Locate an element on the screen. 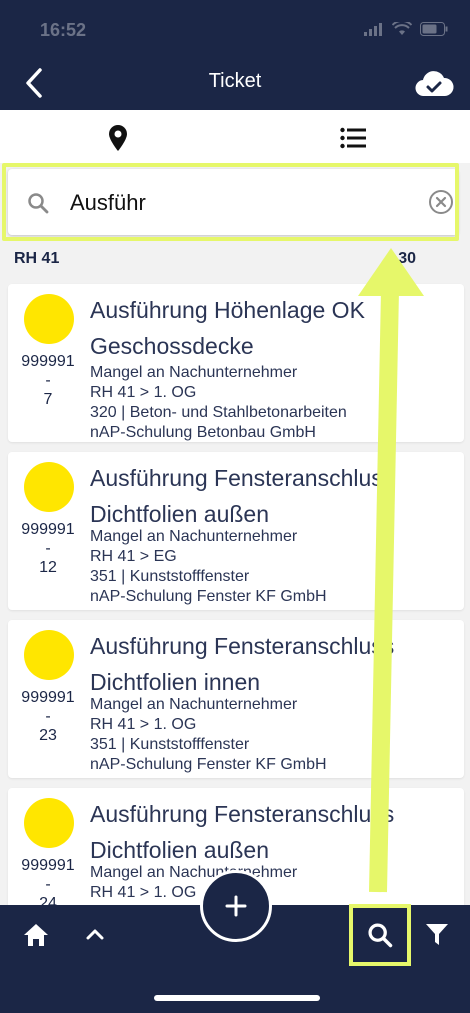 The height and width of the screenshot is (1013, 470). page-title: Ticket is located at coordinates (235, 81).